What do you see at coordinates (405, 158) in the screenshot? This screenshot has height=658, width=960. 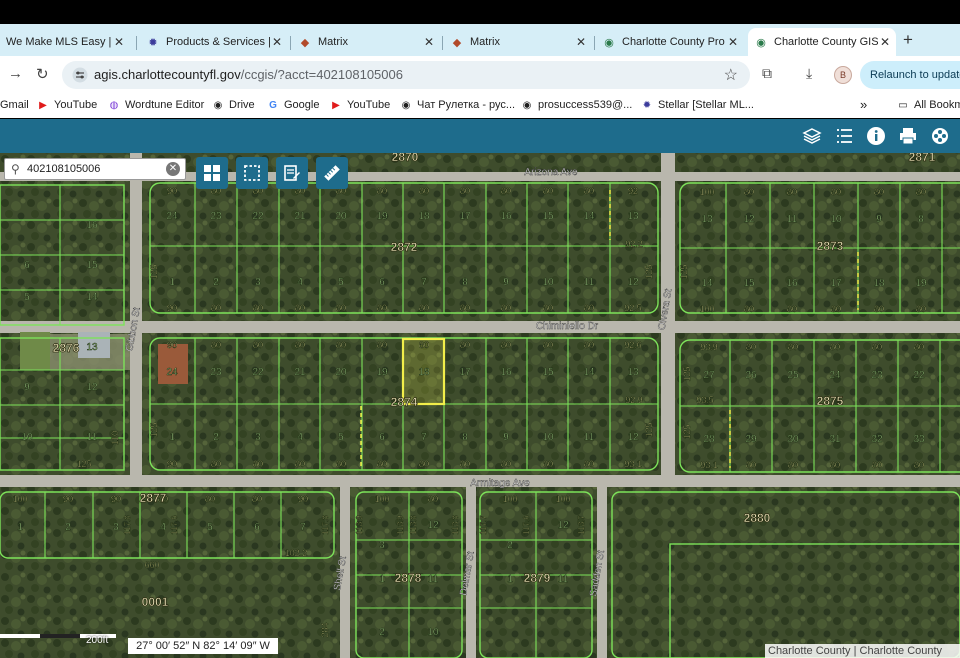 I see `block-number: 2870` at bounding box center [405, 158].